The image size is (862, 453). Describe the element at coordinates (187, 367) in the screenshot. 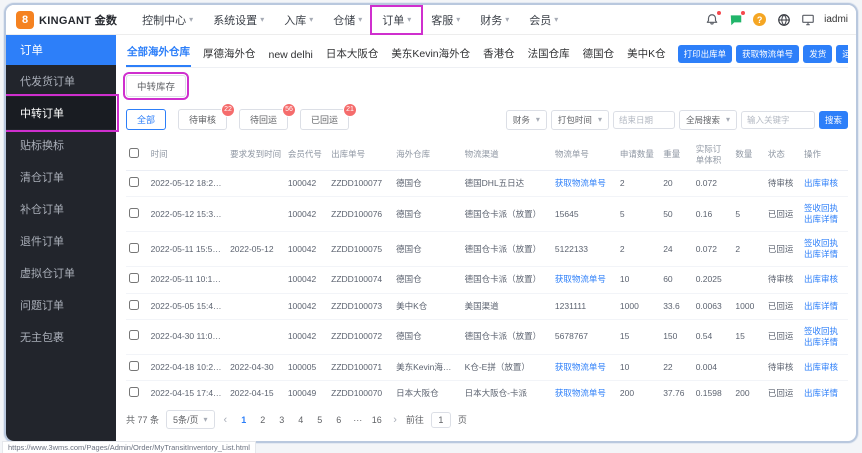

I see `cell-time: 2022-04-18 10:23:23` at that location.